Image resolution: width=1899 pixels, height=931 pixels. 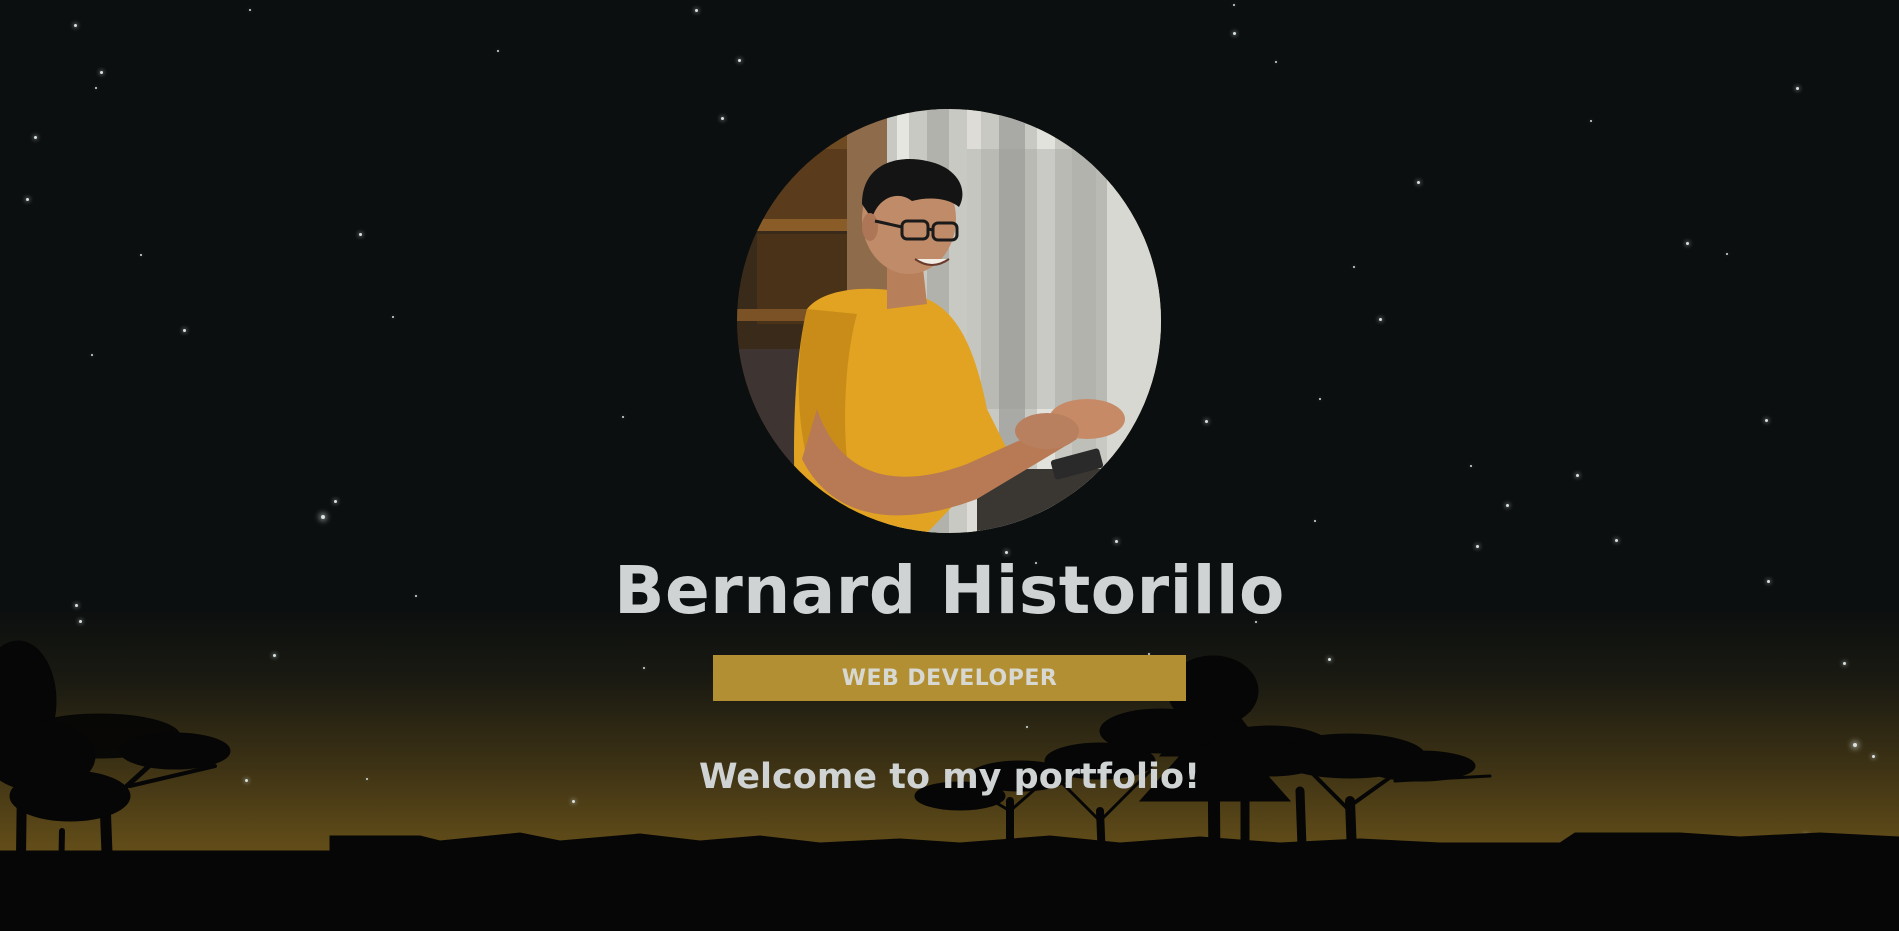 What do you see at coordinates (949, 777) in the screenshot?
I see `welcome-message: Welcome to my portfolio!` at bounding box center [949, 777].